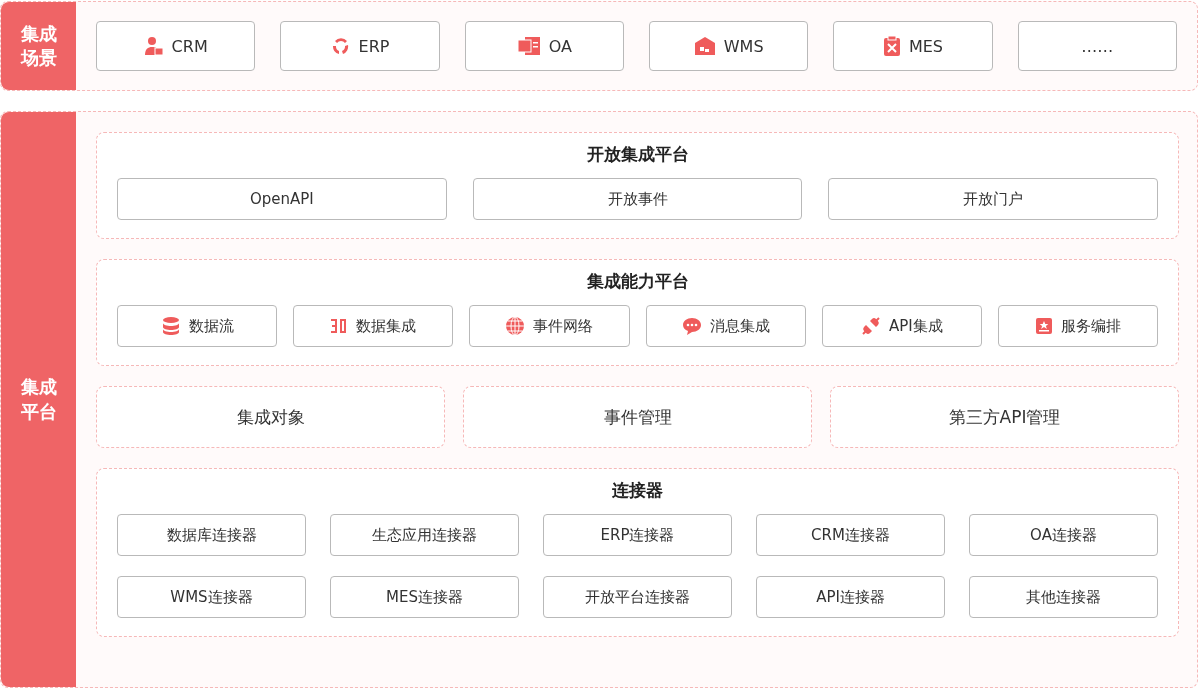 This screenshot has width=1200, height=690. What do you see at coordinates (1043, 326) in the screenshot?
I see `calendar-icon` at bounding box center [1043, 326].